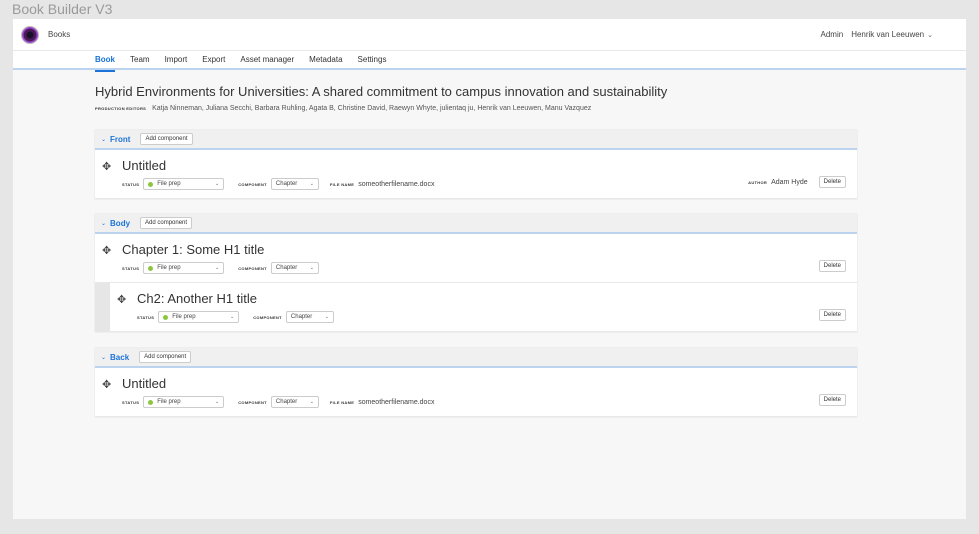  I want to click on tab-export: Export, so click(213, 60).